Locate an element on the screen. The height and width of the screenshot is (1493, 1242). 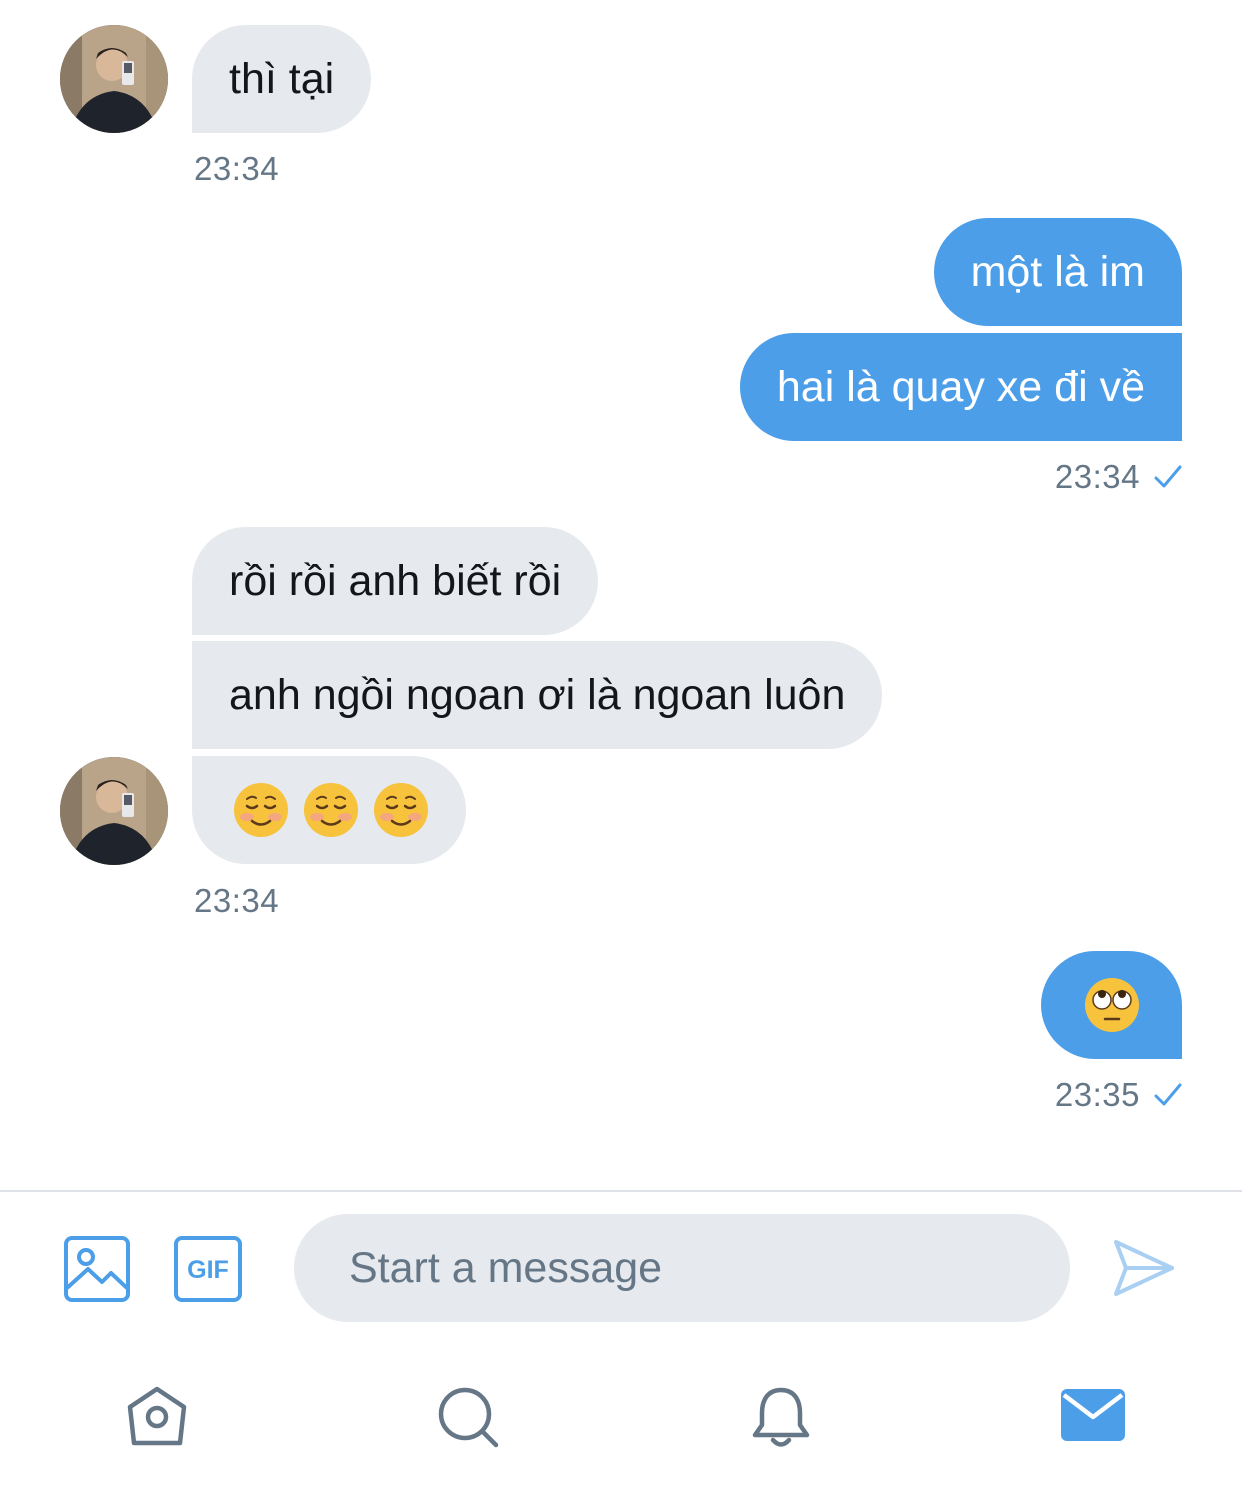
message-timestamp-row: 23:34 is located at coordinates (1118, 477).